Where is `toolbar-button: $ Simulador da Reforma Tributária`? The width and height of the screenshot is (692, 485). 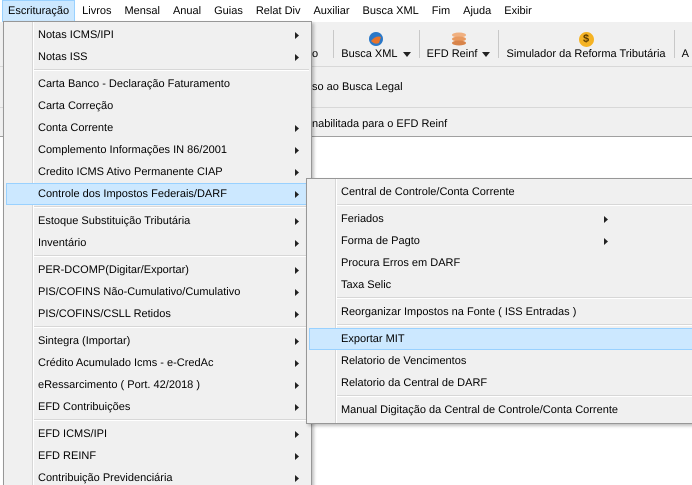 toolbar-button: $ Simulador da Reforma Tributária is located at coordinates (586, 44).